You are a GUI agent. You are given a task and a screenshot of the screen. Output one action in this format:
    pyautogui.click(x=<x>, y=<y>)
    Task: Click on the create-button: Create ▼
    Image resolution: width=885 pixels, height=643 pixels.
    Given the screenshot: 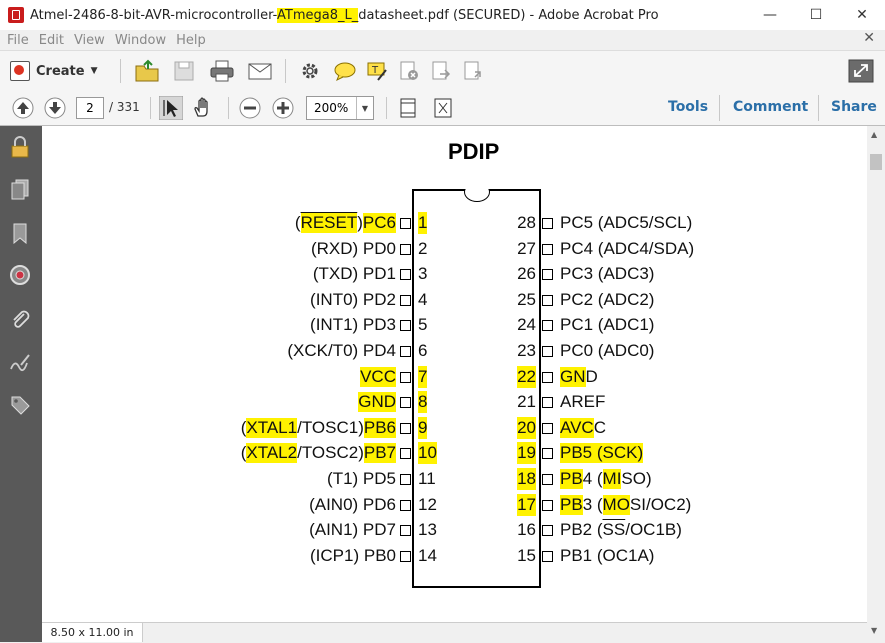 What is the action you would take?
    pyautogui.click(x=54, y=71)
    